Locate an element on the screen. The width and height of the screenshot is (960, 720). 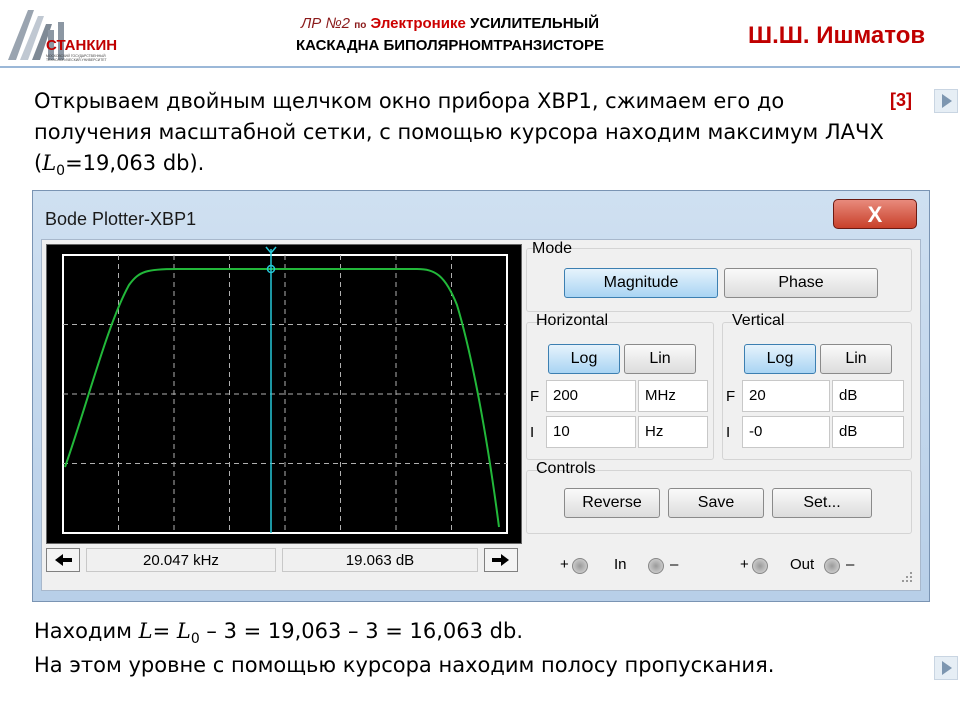
para2-sub: 0 is located at coordinates (195, 639).